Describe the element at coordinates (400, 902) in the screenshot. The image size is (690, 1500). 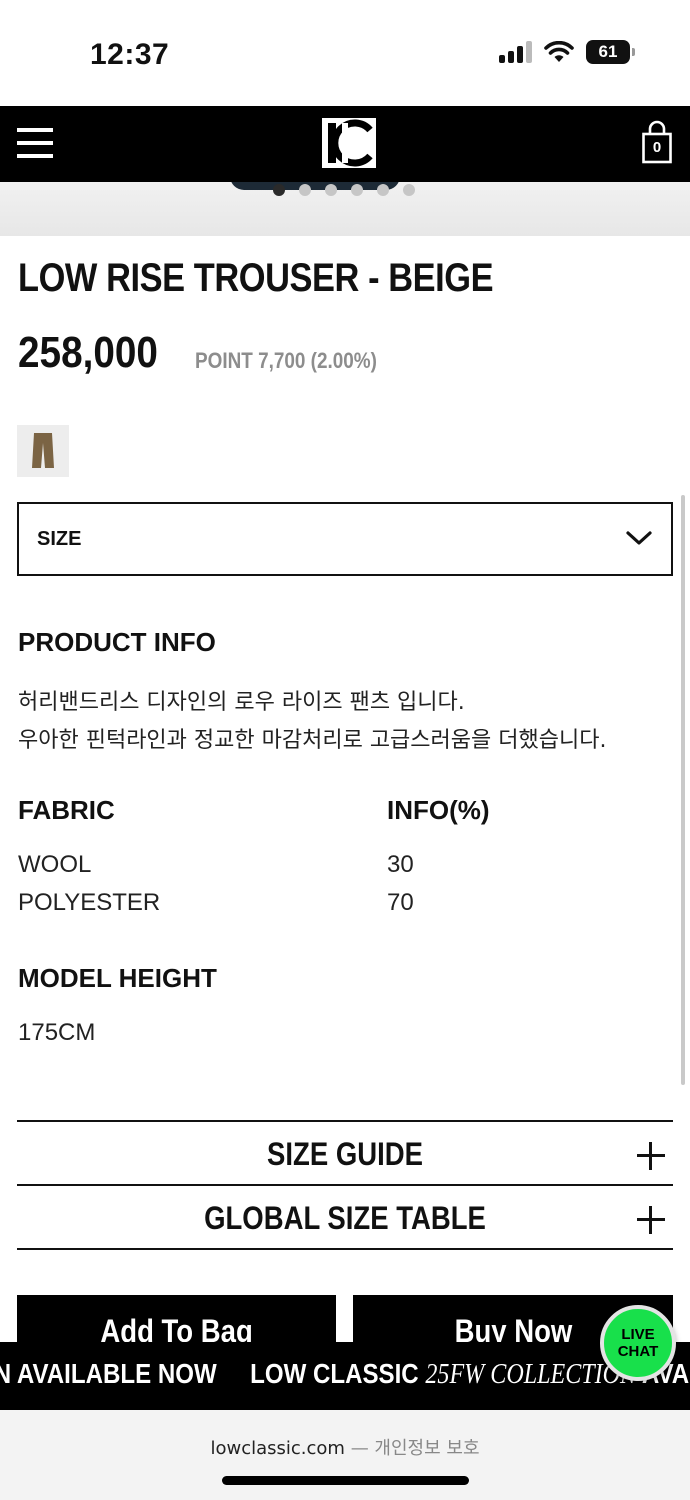
I see `fabric-percent: 70` at that location.